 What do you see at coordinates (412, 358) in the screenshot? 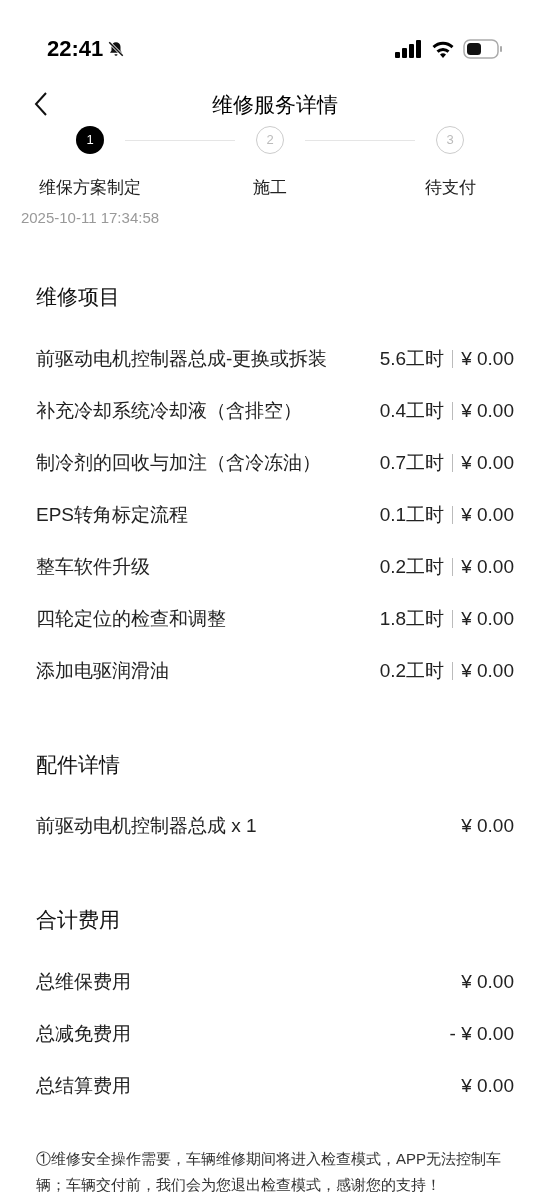
I see `labor-hours: 5.6工时` at bounding box center [412, 358].